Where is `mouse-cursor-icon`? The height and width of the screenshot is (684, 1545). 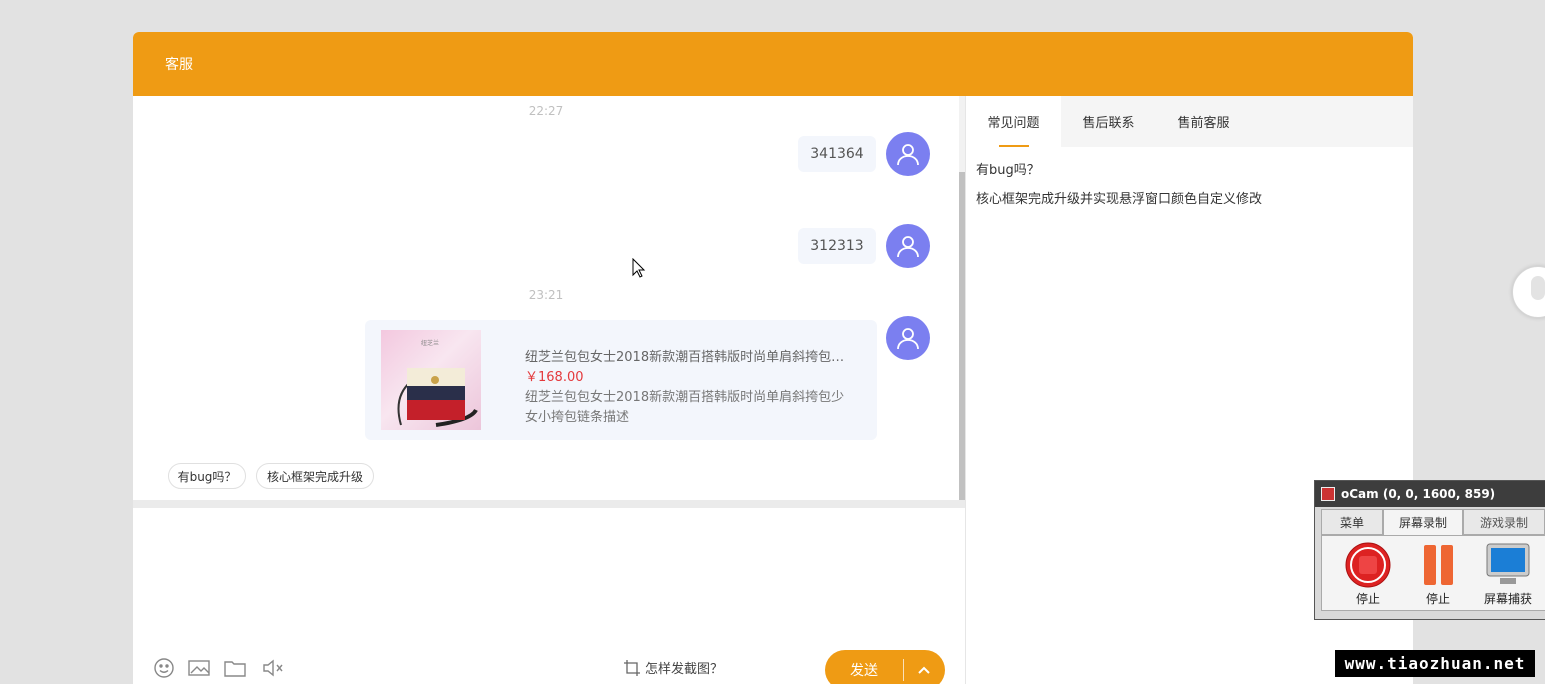 mouse-cursor-icon is located at coordinates (639, 268).